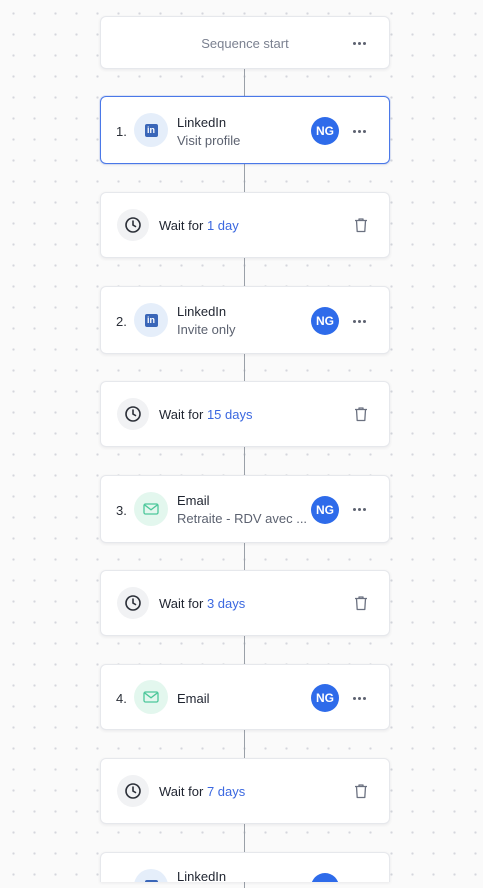 The width and height of the screenshot is (483, 888). I want to click on wait-duration: 3 days, so click(226, 603).